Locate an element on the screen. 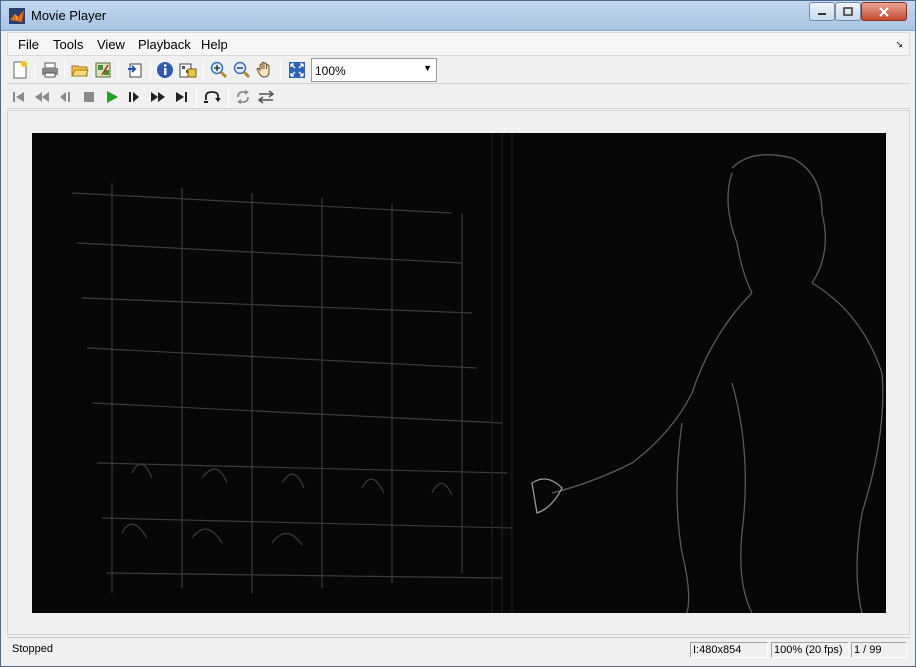 This screenshot has width=916, height=667. window-title: Movie Player is located at coordinates (69, 15).